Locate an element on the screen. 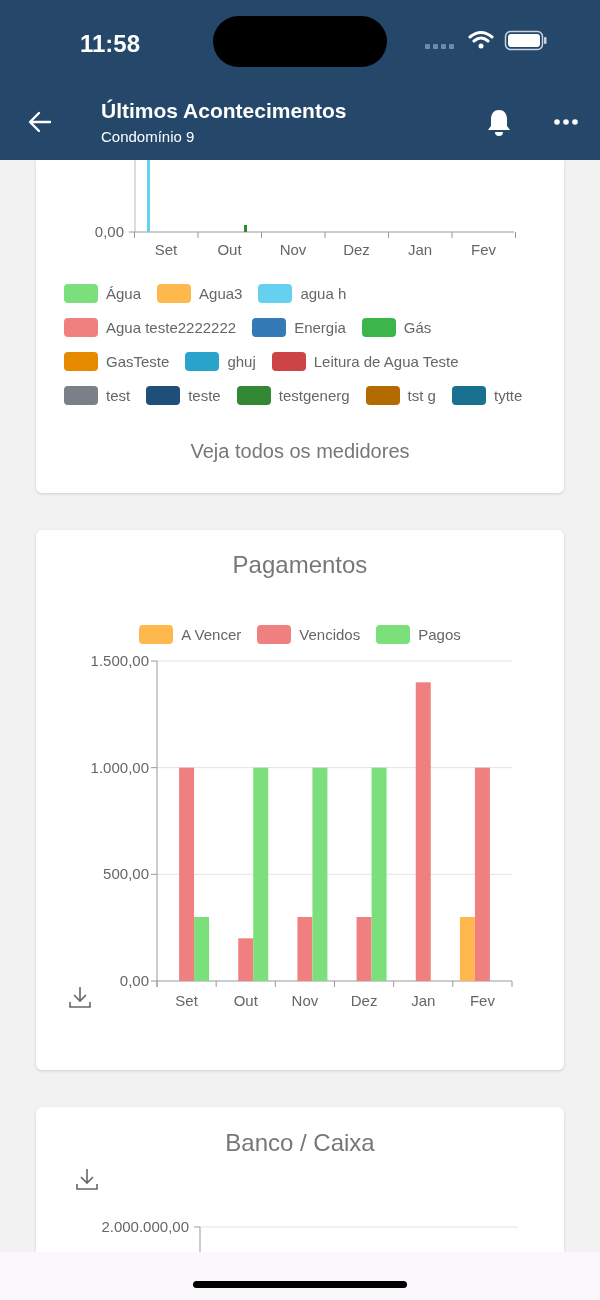 The width and height of the screenshot is (600, 1300). card-title: Banco / Caixa is located at coordinates (300, 1143).